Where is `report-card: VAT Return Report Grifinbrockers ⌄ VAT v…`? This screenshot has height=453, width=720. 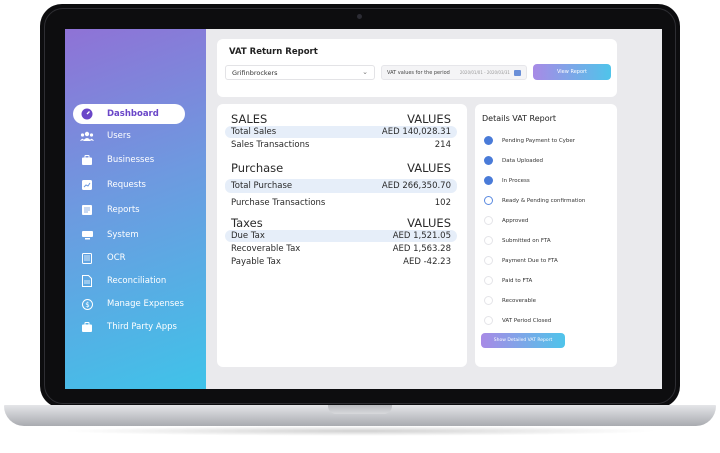 report-card: VAT Return Report Grifinbrockers ⌄ VAT v… is located at coordinates (417, 68).